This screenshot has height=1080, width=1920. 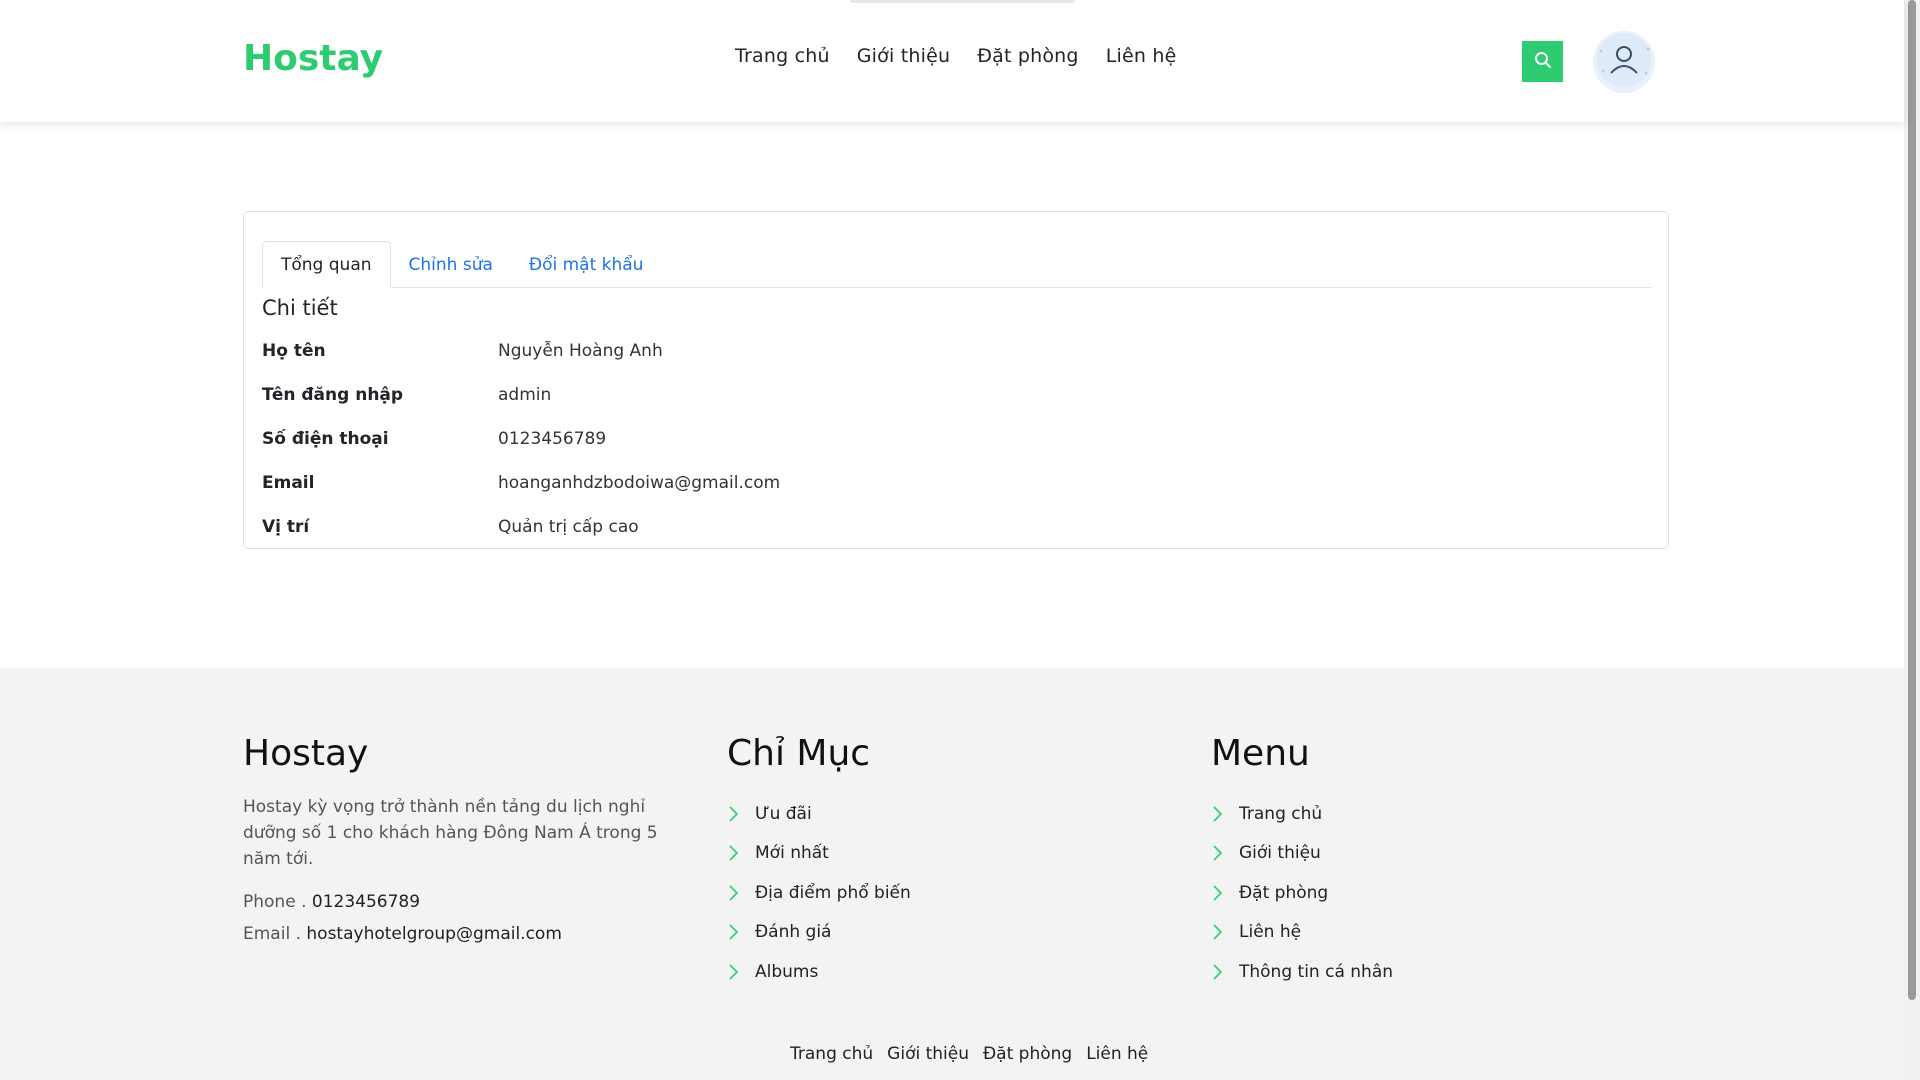 I want to click on detail-row: Họ tên Nguyễn Hoàng Anh, so click(x=521, y=351).